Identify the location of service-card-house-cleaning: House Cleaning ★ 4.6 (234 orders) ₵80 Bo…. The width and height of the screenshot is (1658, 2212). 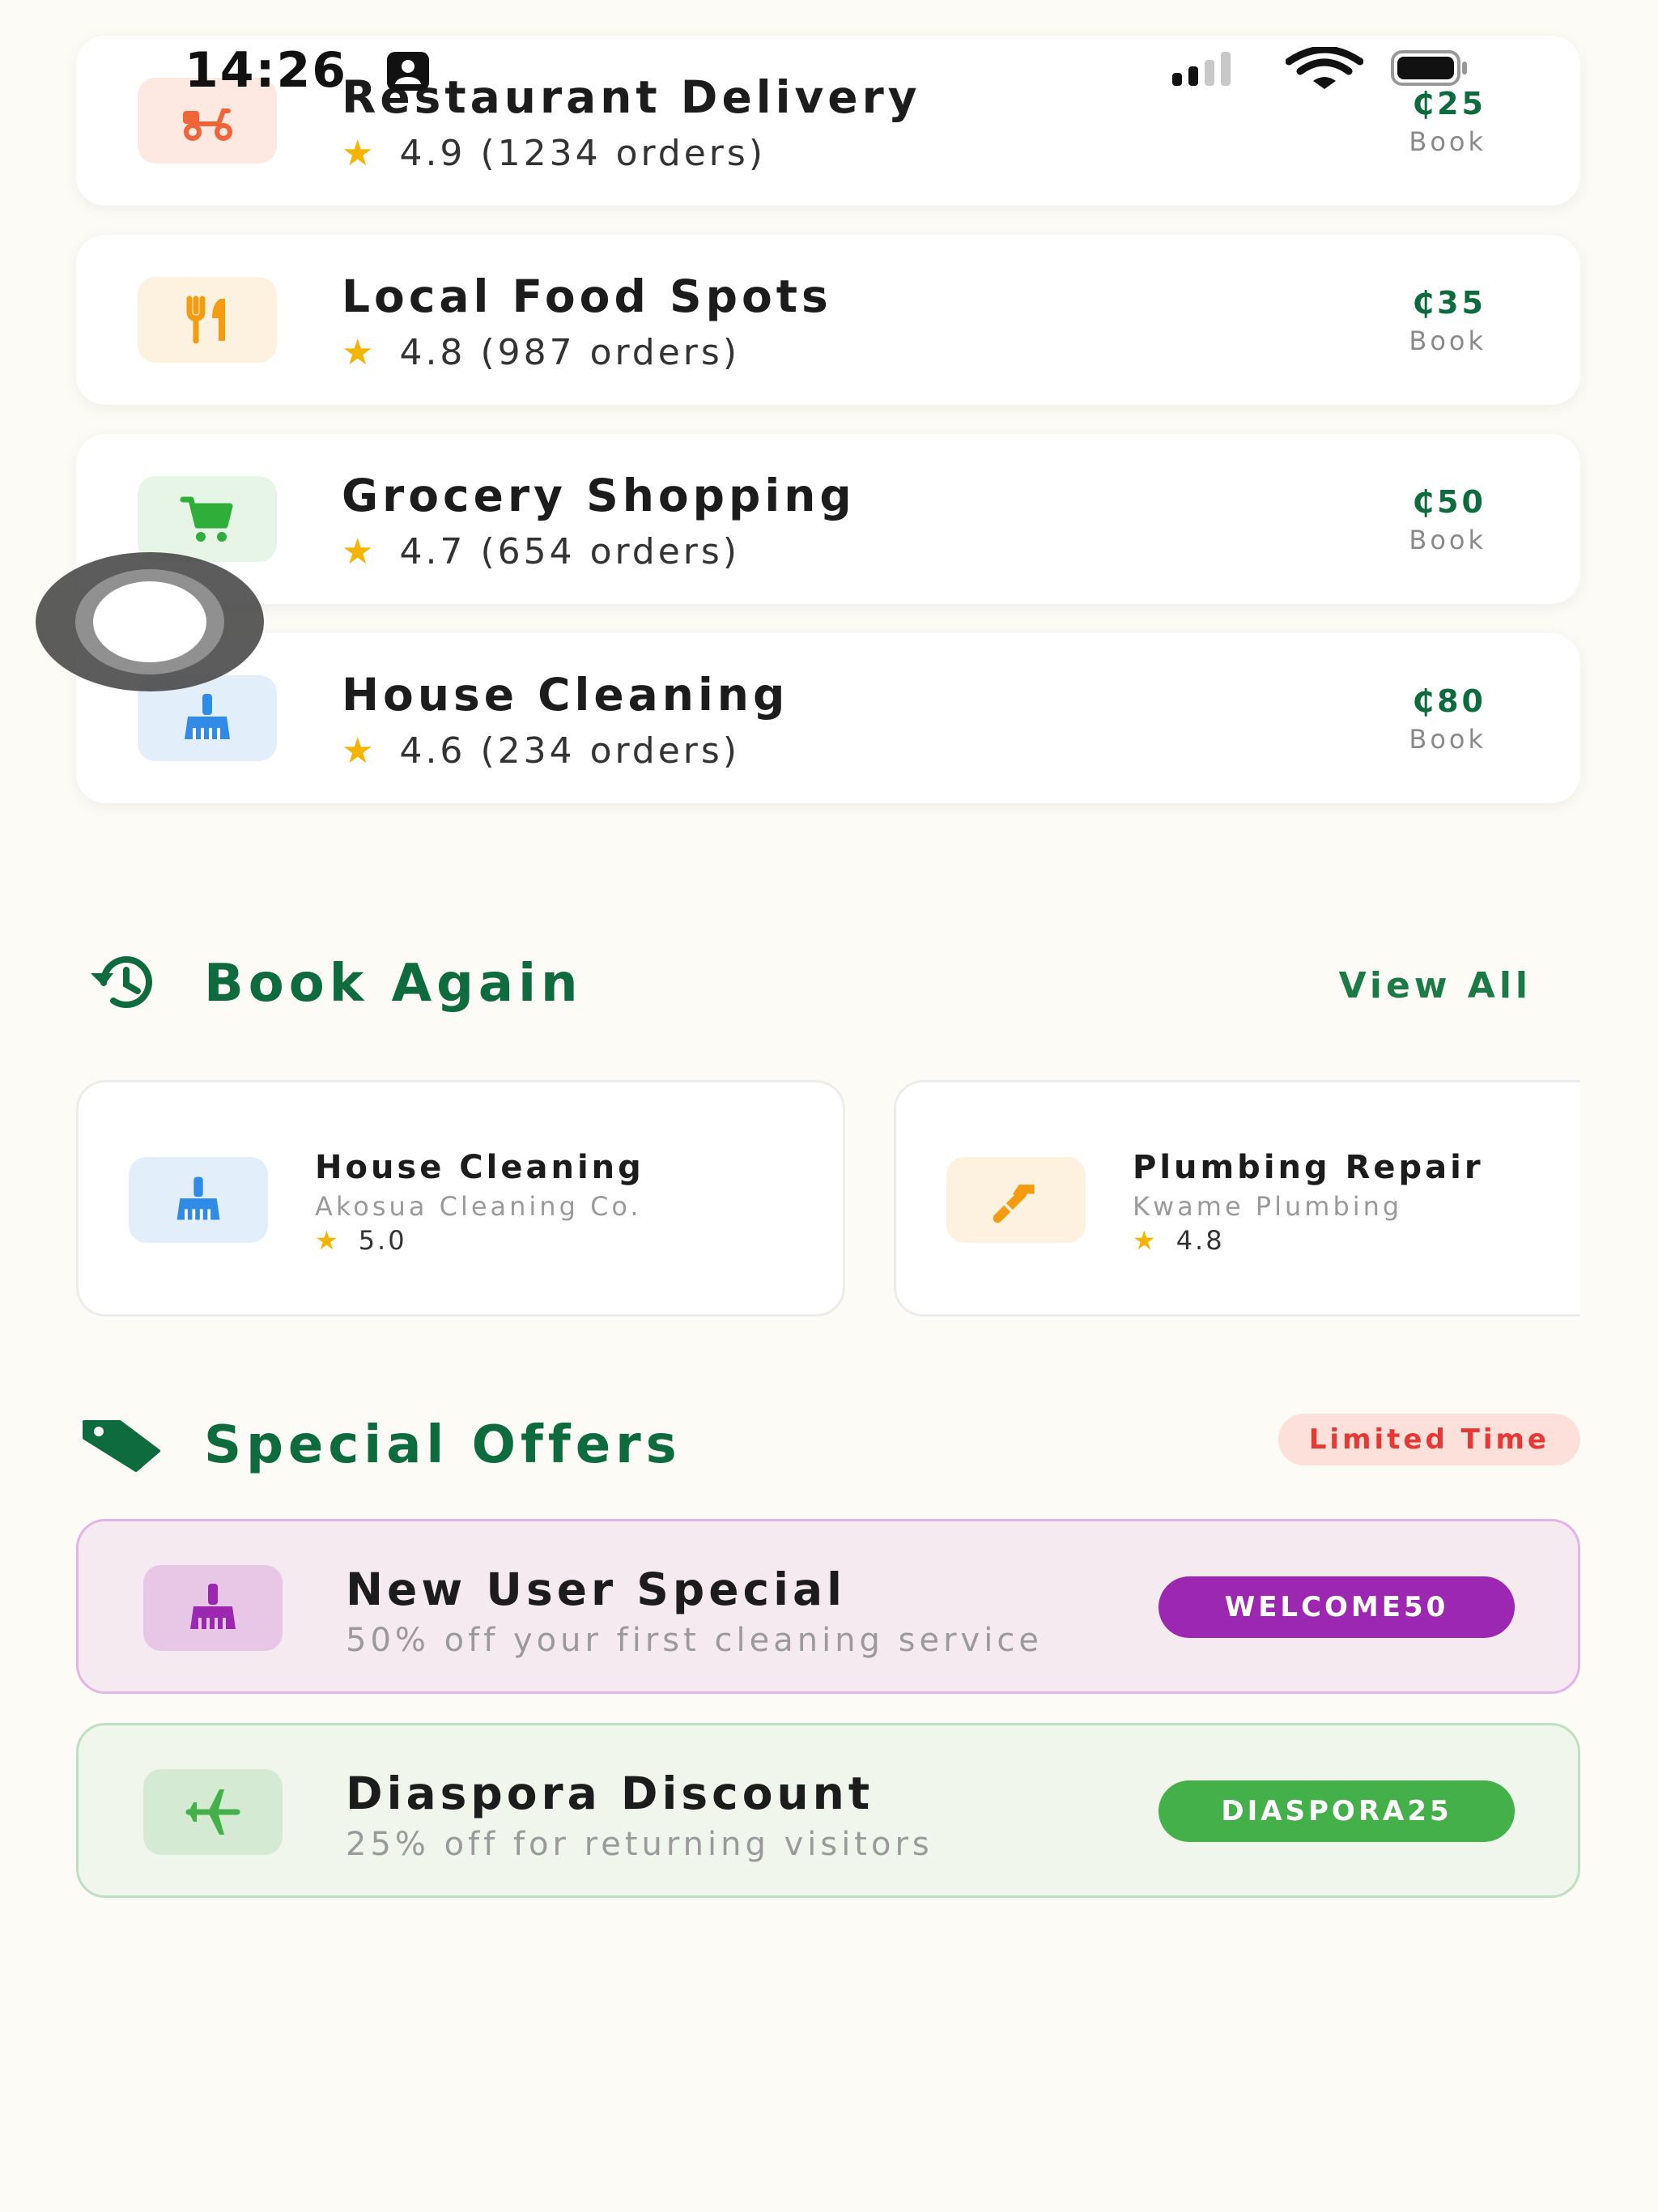
(828, 718).